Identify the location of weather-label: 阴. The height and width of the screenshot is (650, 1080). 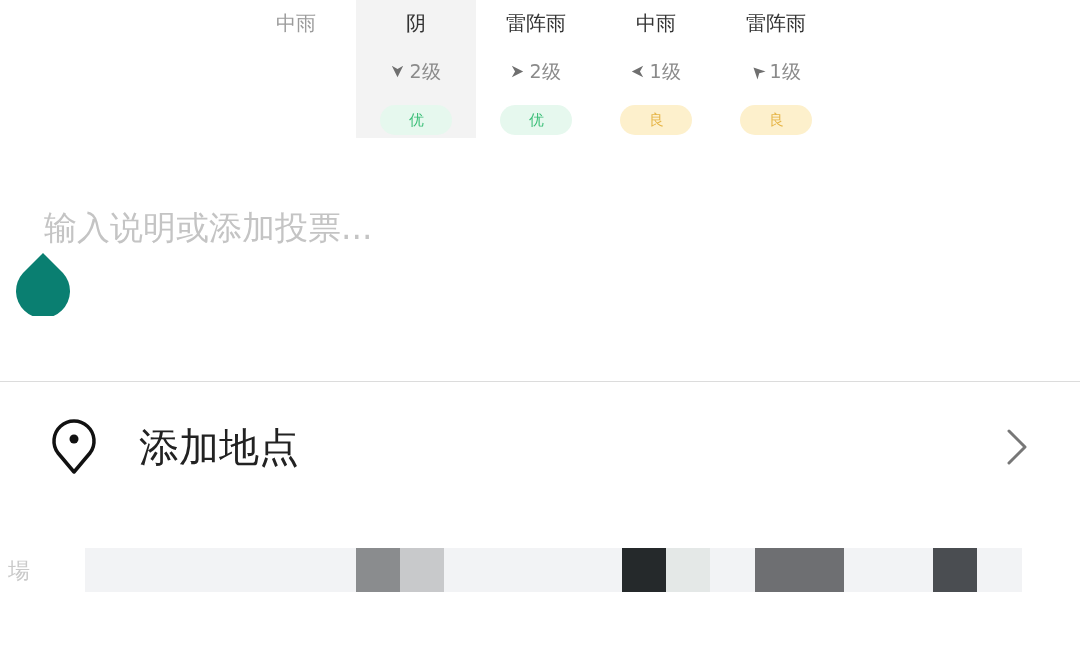
(416, 23).